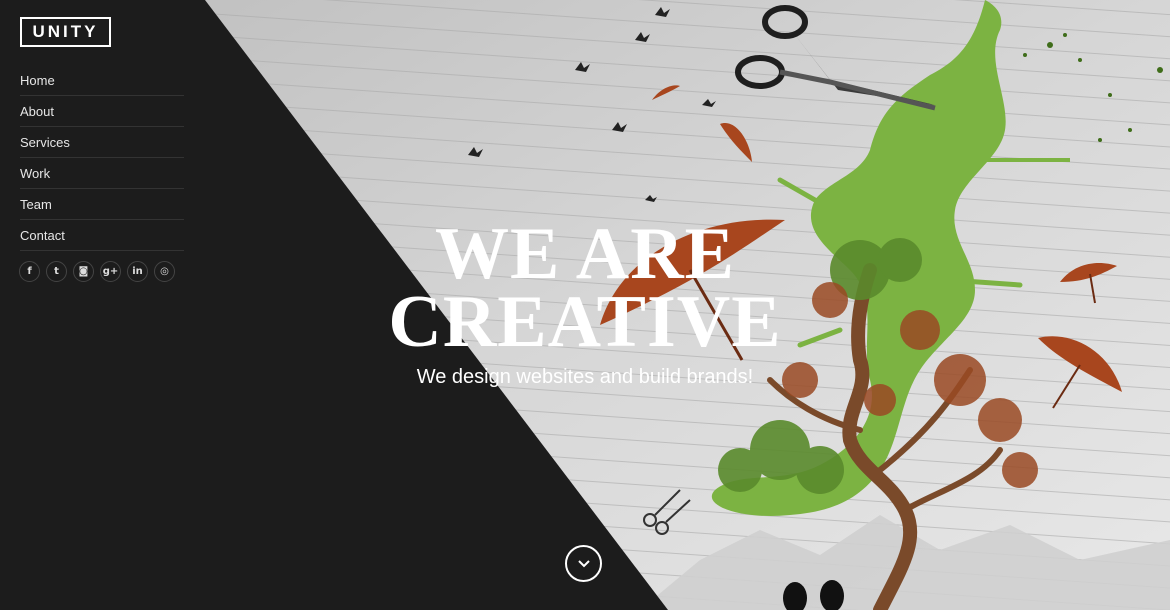 The image size is (1170, 610). What do you see at coordinates (164, 271) in the screenshot?
I see `dribbble-icon: ◎` at bounding box center [164, 271].